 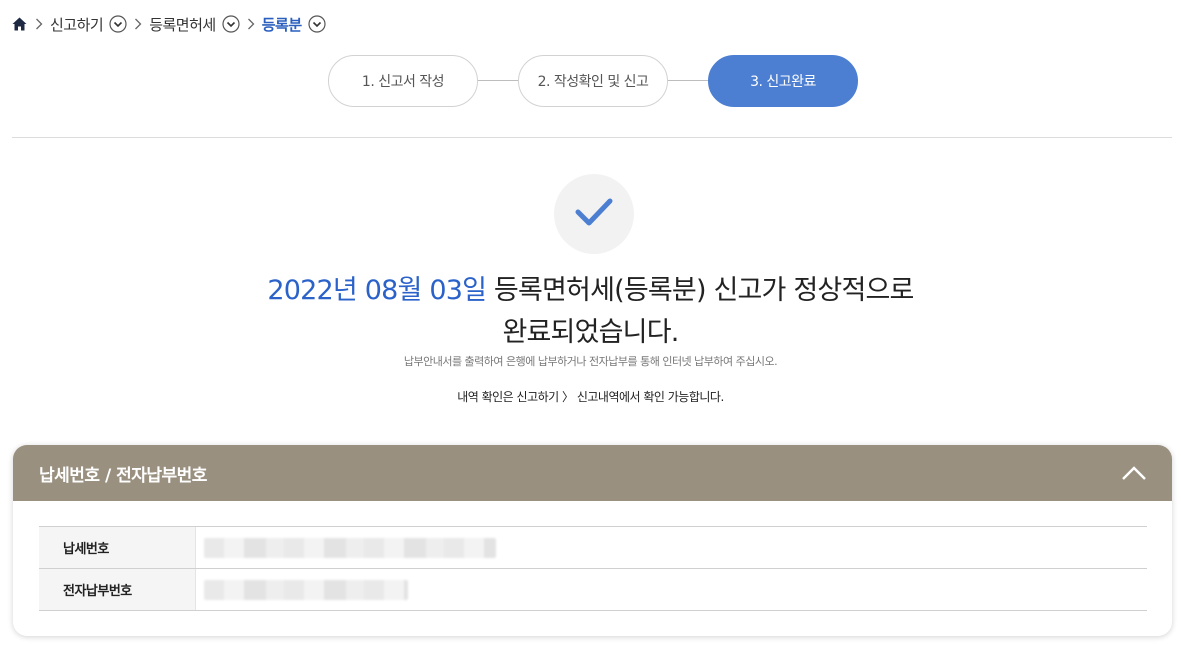 I want to click on breadcrumb-item-license-tax: 등록면허세, so click(x=194, y=24).